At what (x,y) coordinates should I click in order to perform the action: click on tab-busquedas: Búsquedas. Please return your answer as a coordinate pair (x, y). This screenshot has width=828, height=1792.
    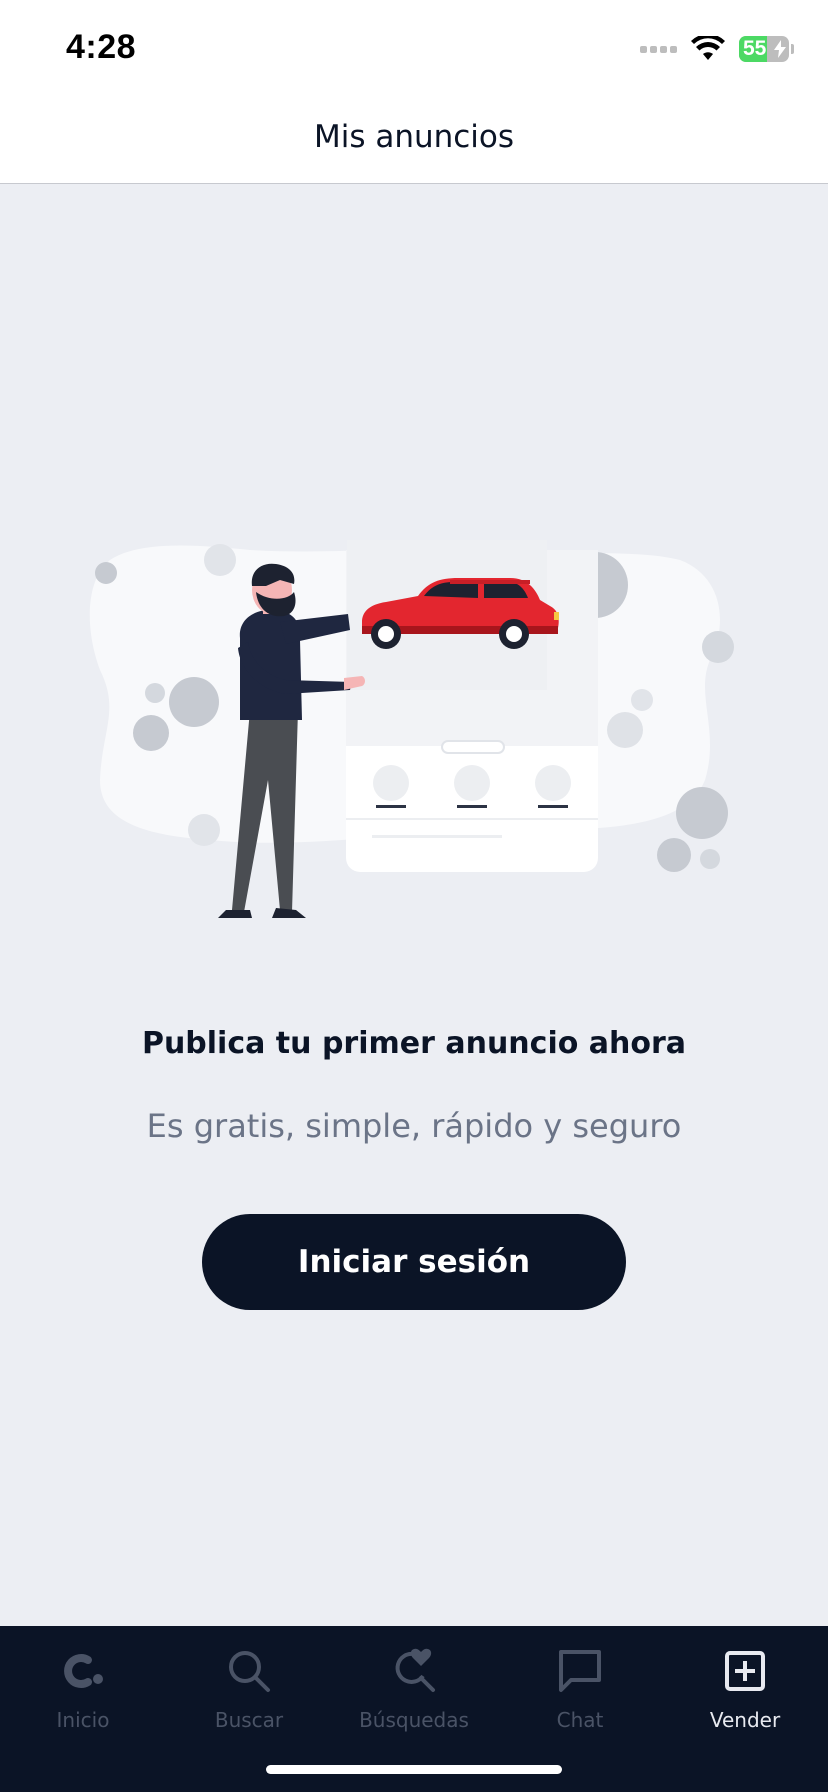
    Looking at the image, I should click on (414, 1696).